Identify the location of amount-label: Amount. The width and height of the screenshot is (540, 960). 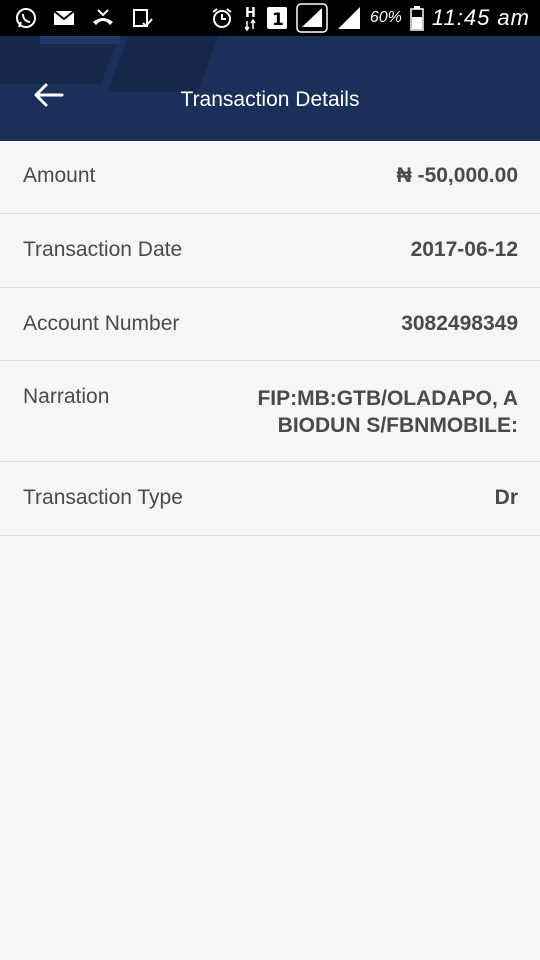
(59, 175).